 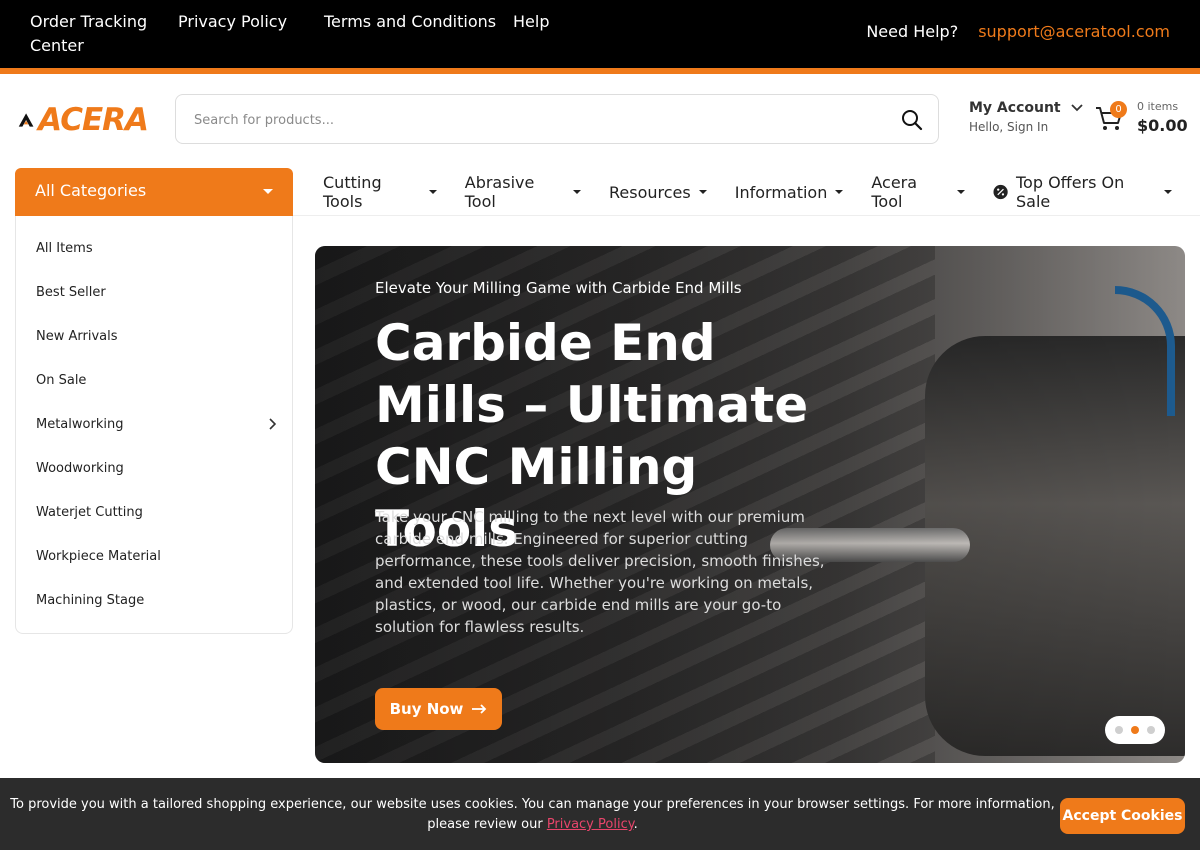 I want to click on sidebar-item-on-sale: On Sale, so click(x=156, y=380).